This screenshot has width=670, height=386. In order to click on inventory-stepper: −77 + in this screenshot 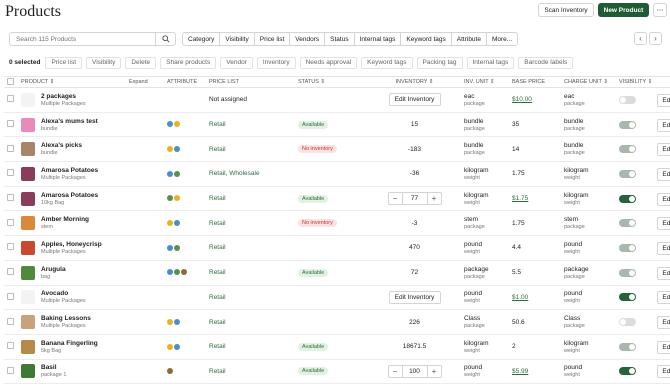, I will do `click(414, 199)`.